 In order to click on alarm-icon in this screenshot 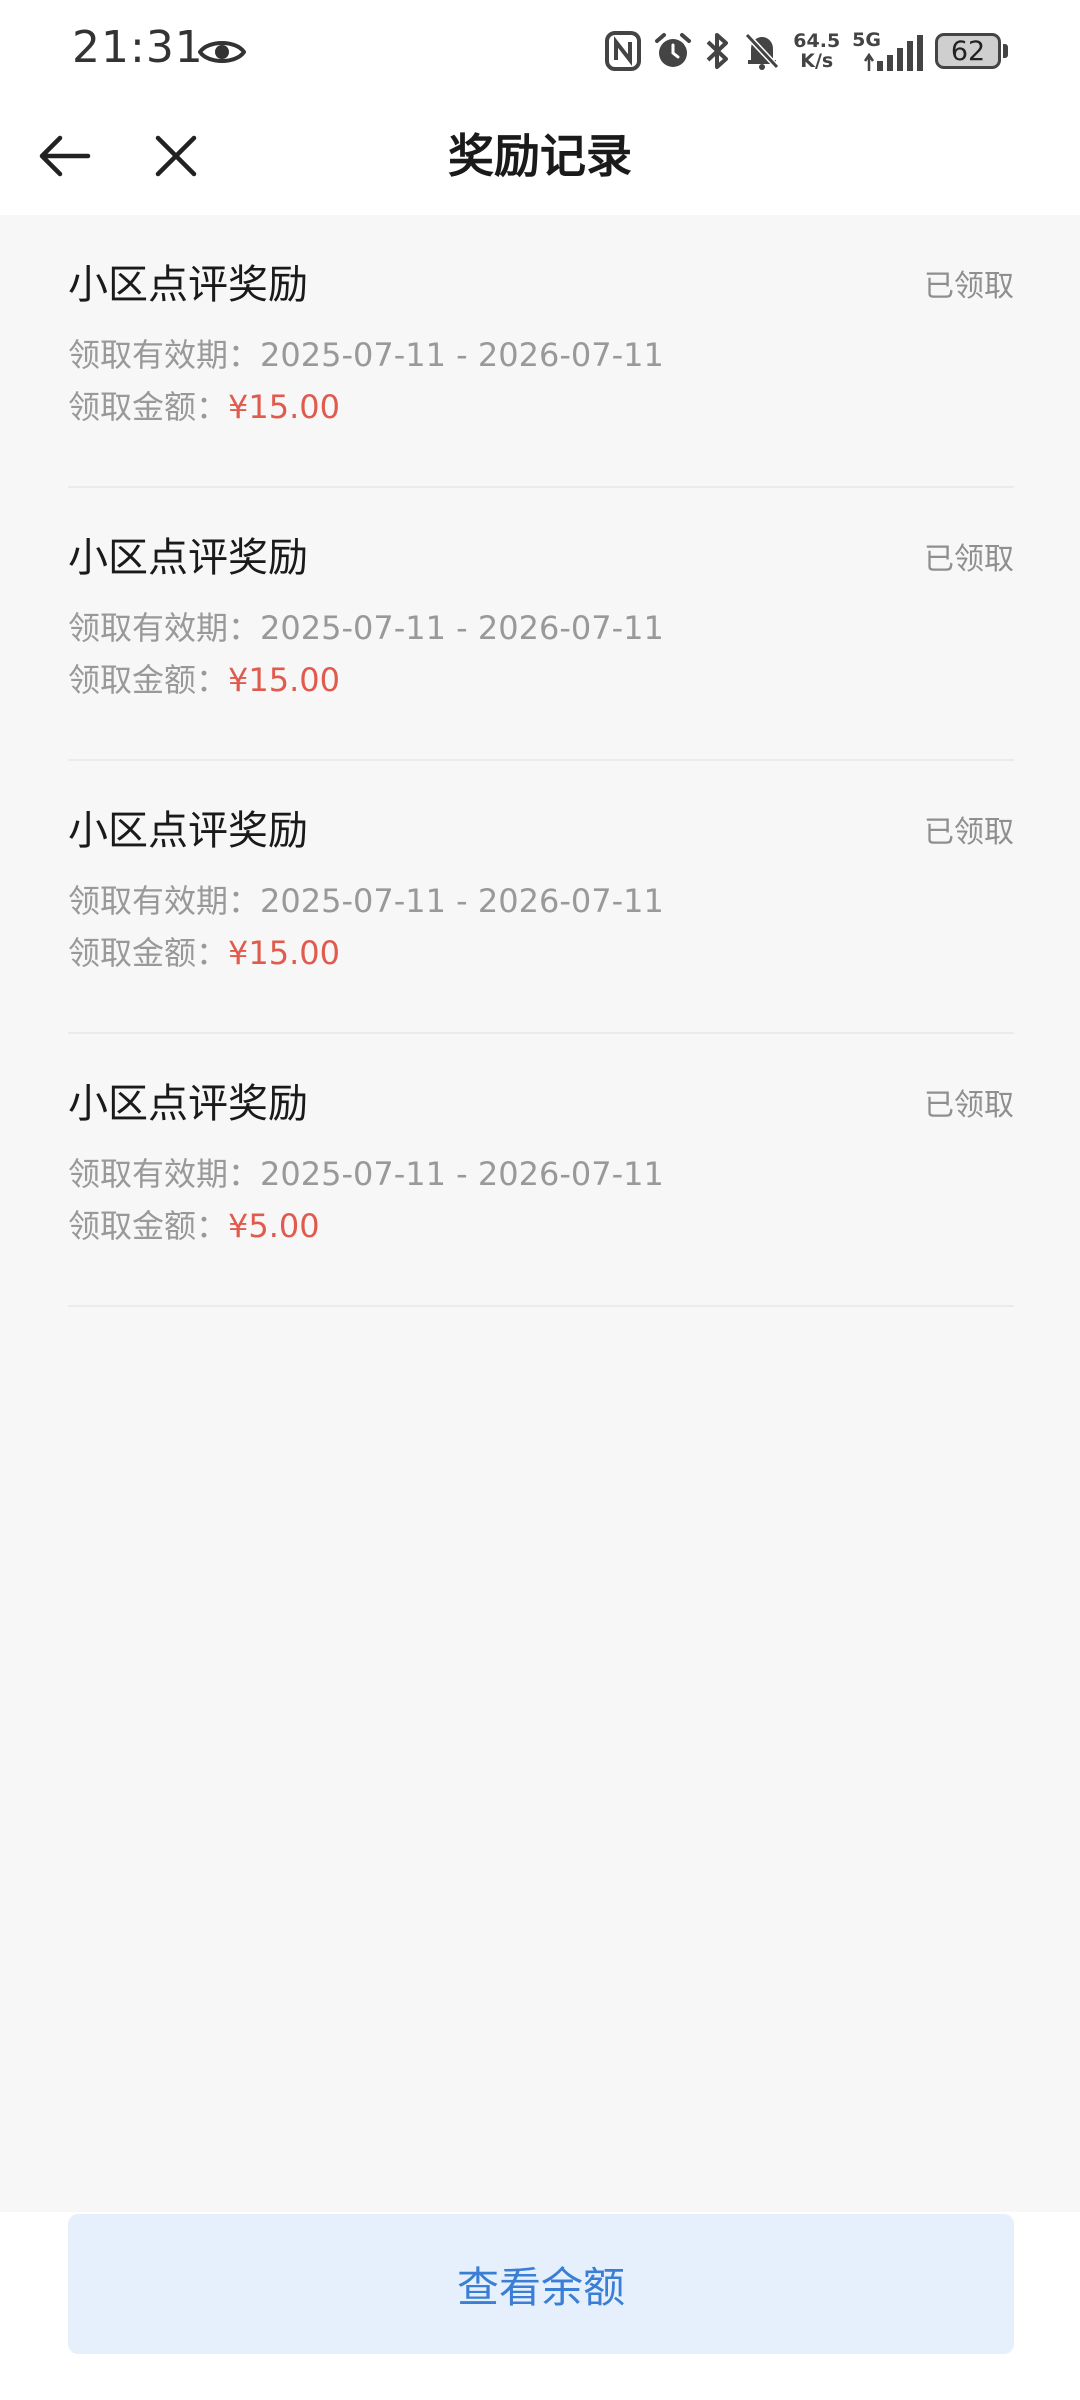, I will do `click(673, 51)`.